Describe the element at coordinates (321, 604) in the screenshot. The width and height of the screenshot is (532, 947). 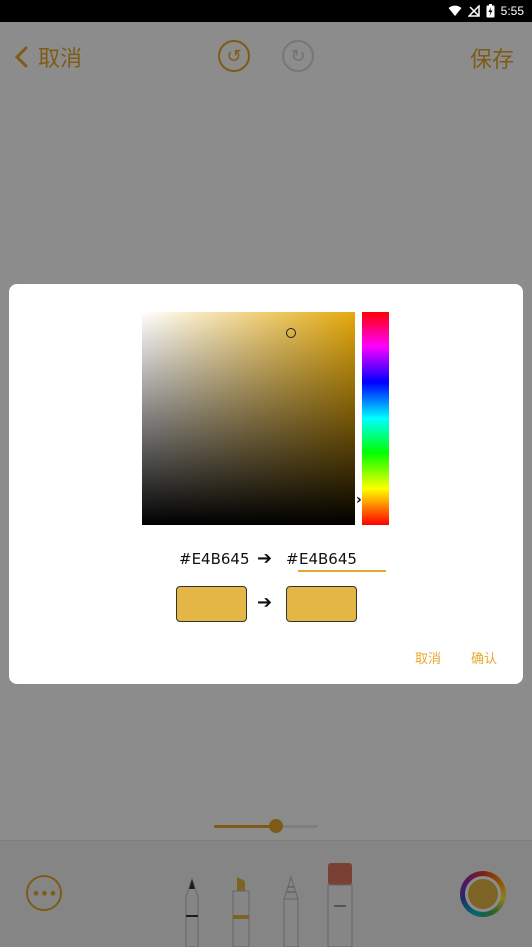
I see `new-color-swatch` at that location.